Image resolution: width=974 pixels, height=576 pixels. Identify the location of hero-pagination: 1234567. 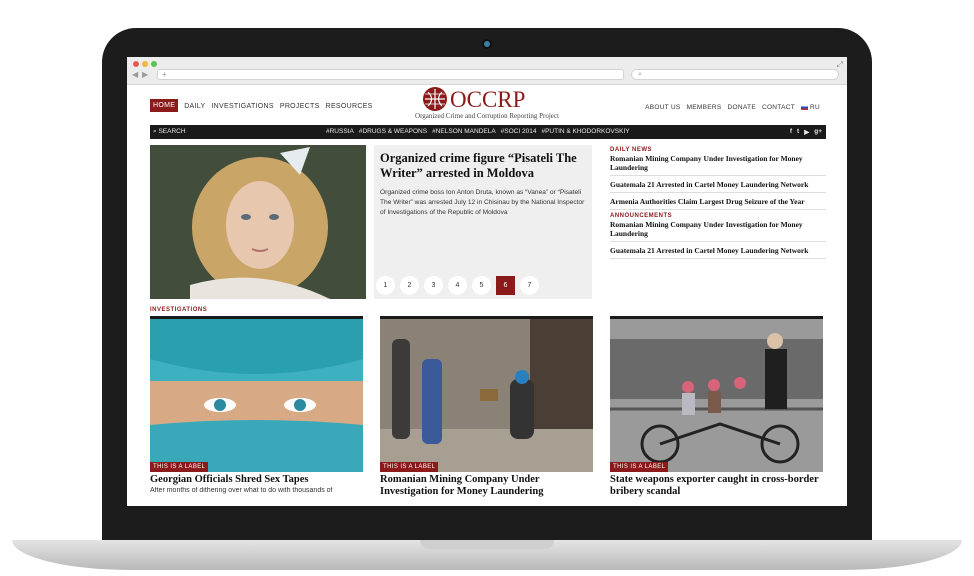
(483, 285).